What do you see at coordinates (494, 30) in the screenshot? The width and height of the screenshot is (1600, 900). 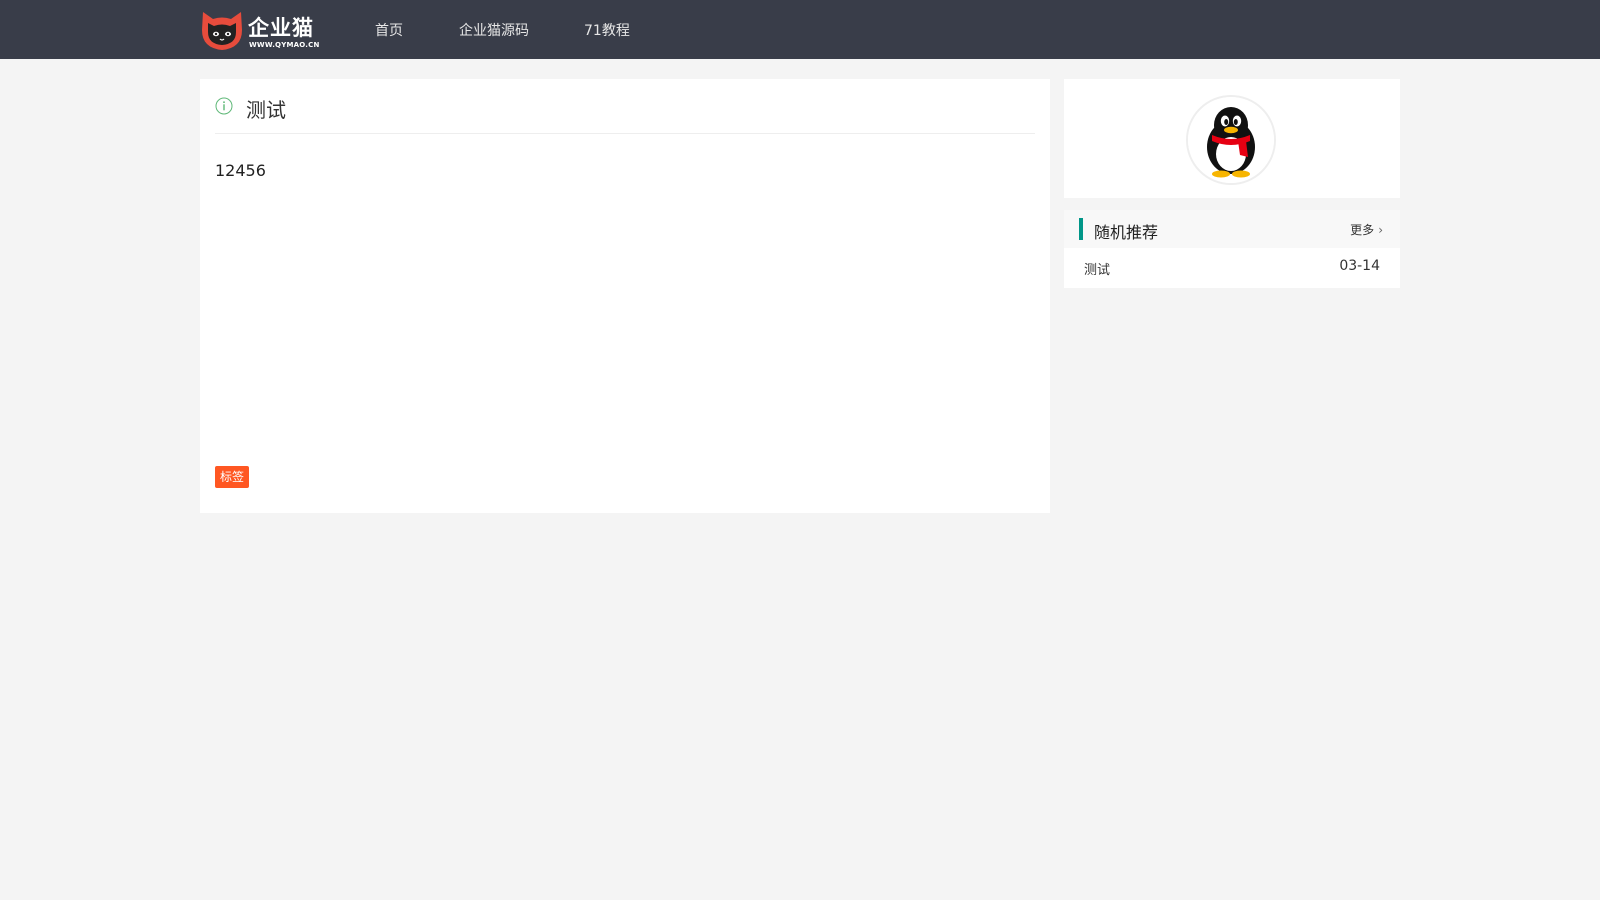 I see `nav-item-source-code: 企业猫源码` at bounding box center [494, 30].